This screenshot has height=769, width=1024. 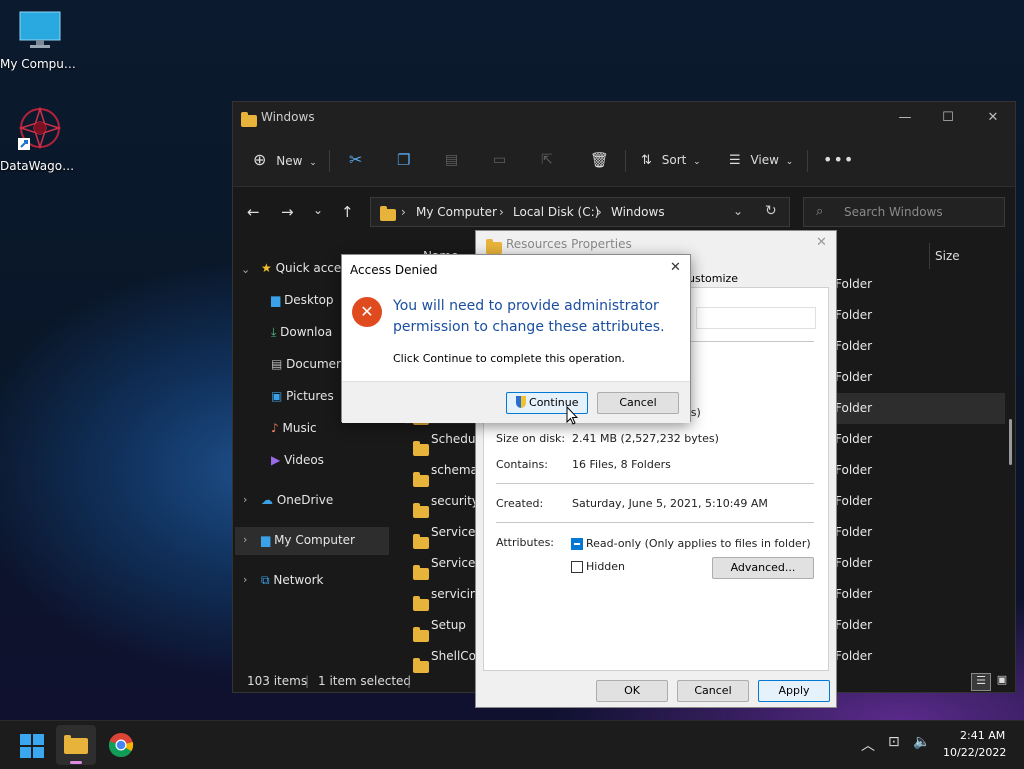 I want to click on nav-network: ⧉ Network, so click(x=292, y=580).